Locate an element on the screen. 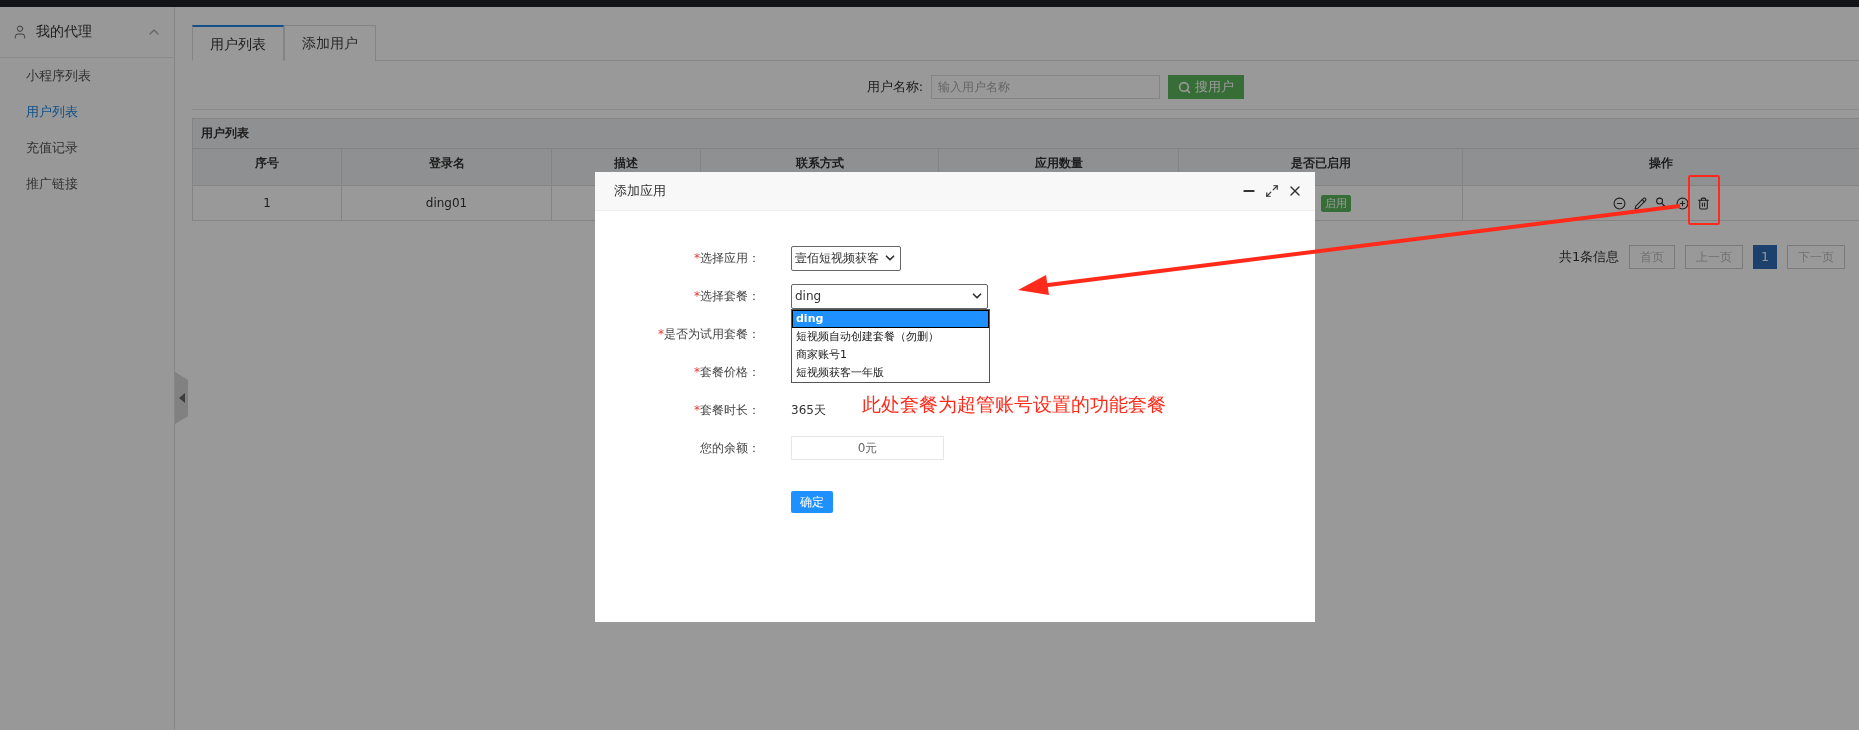  table-cell: ding01 is located at coordinates (447, 203).